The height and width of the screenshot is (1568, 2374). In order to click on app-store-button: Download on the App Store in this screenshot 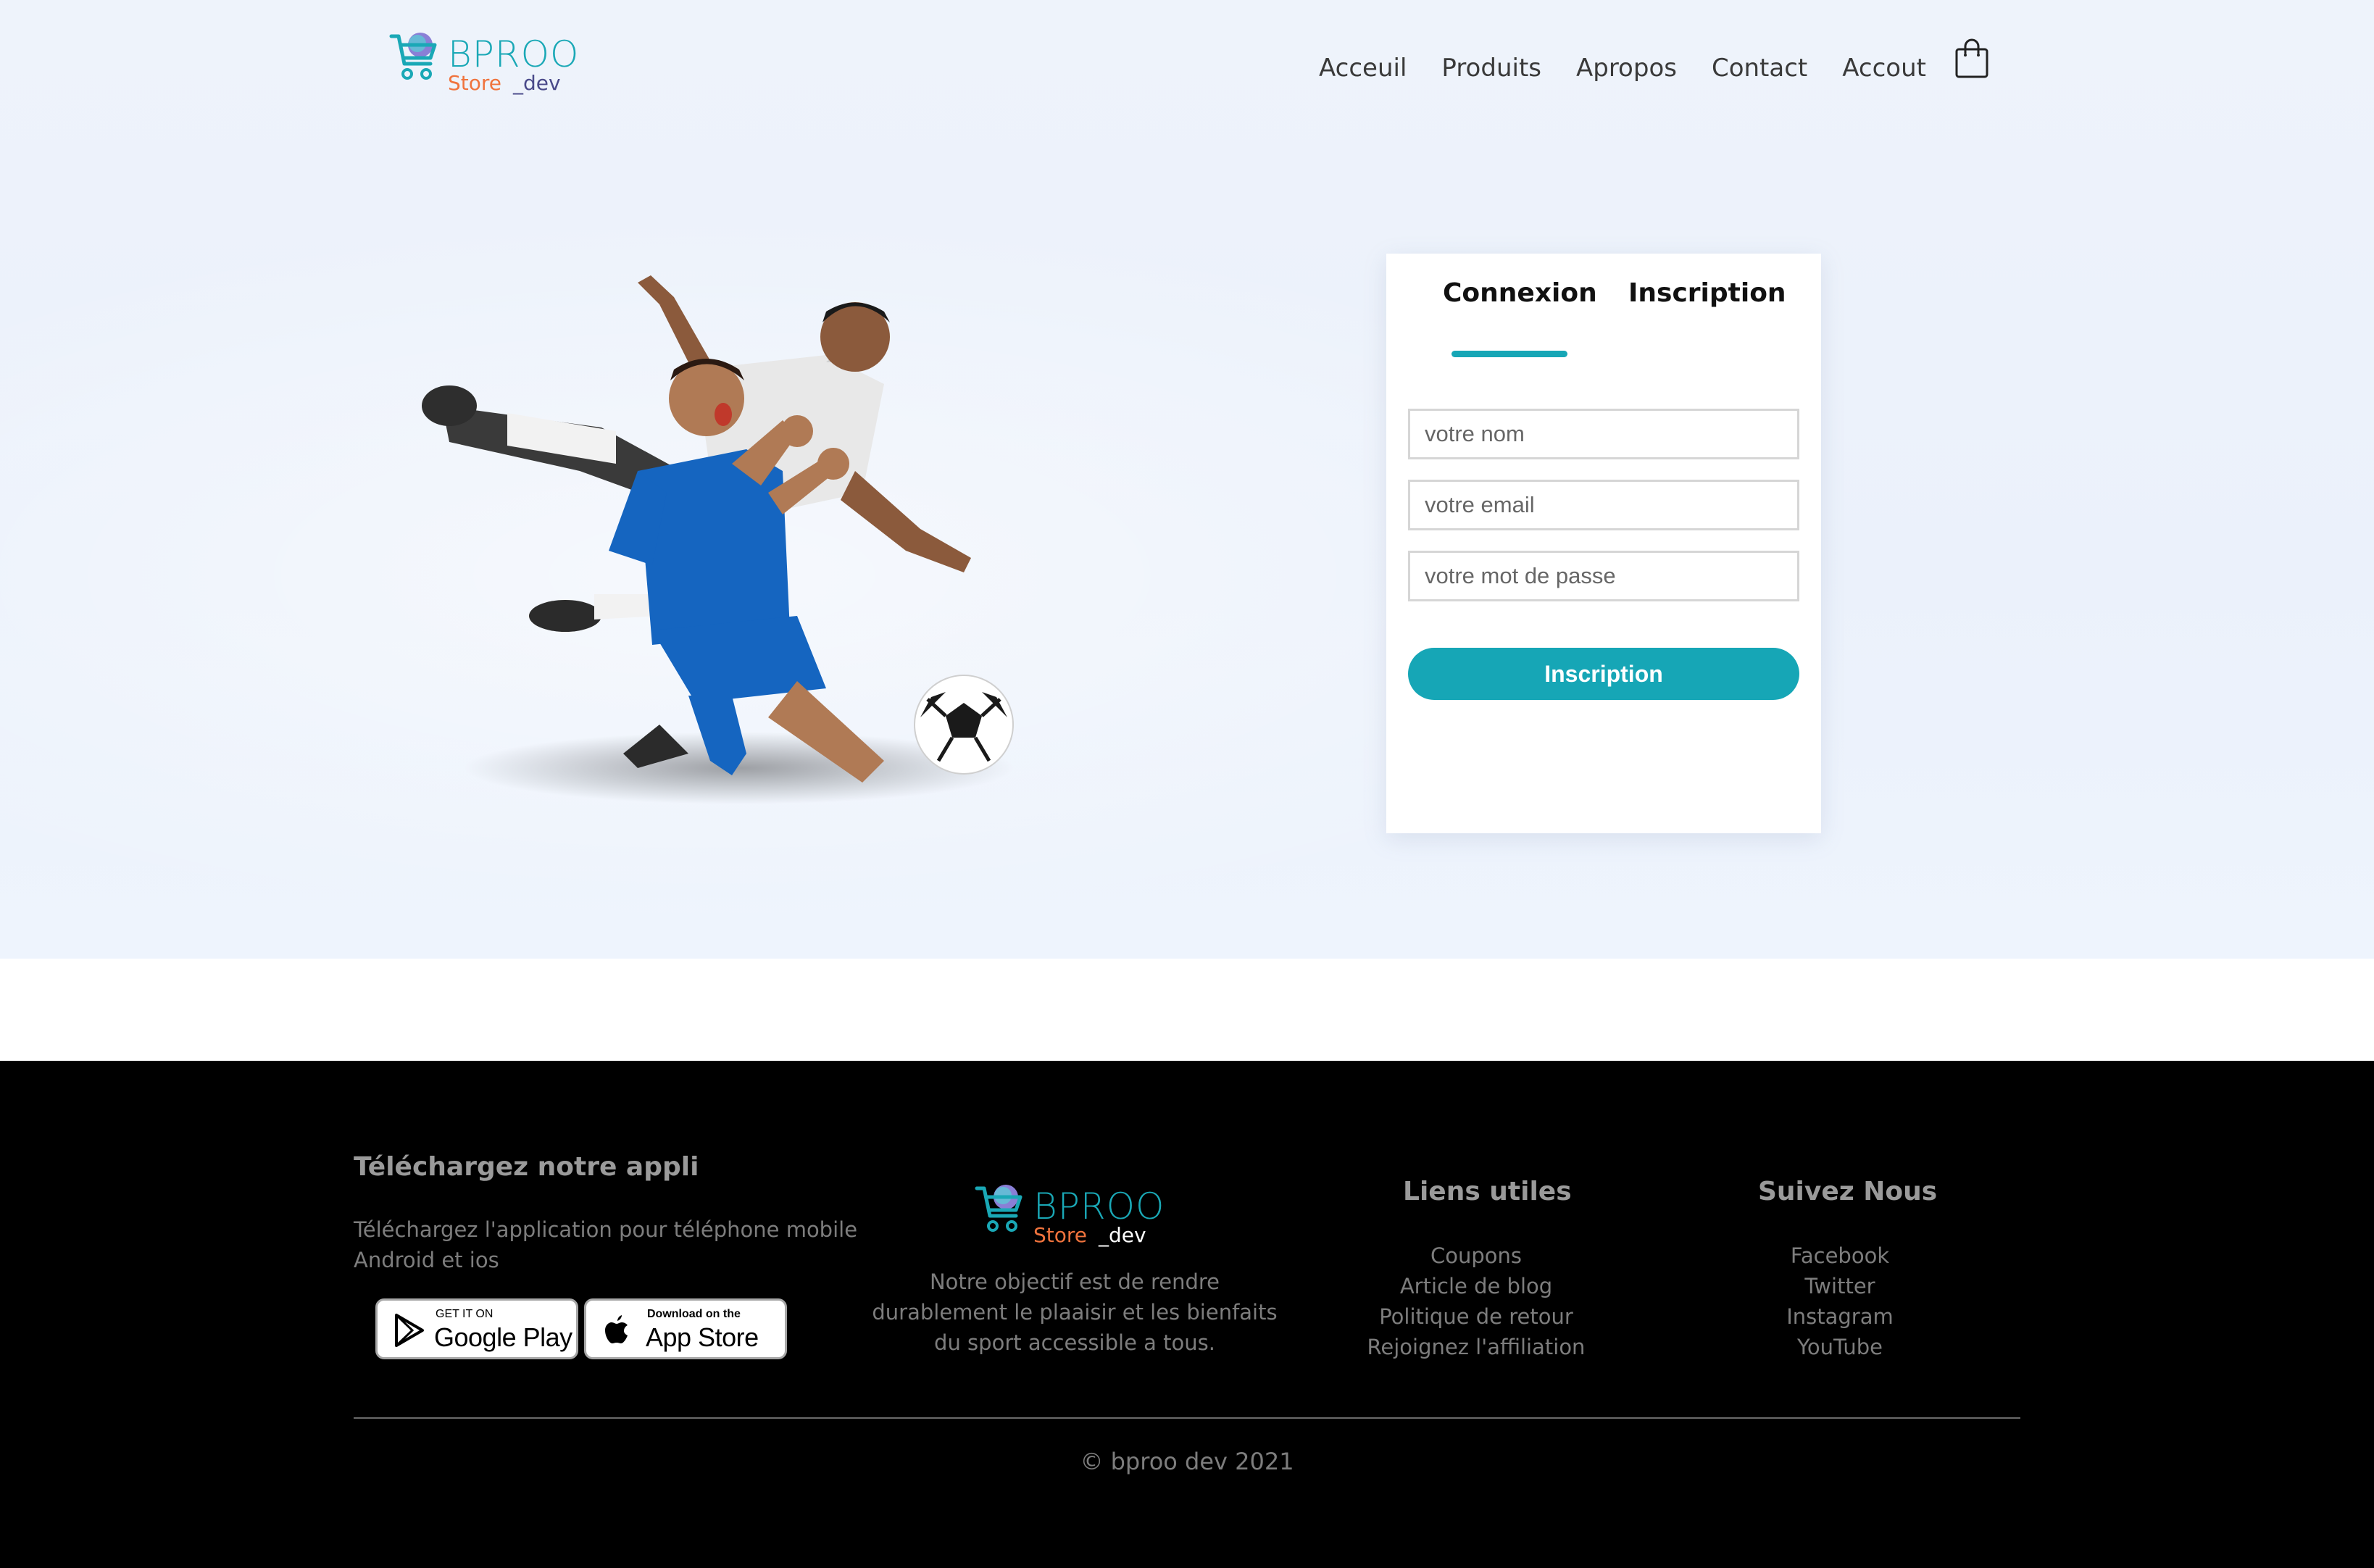, I will do `click(685, 1328)`.